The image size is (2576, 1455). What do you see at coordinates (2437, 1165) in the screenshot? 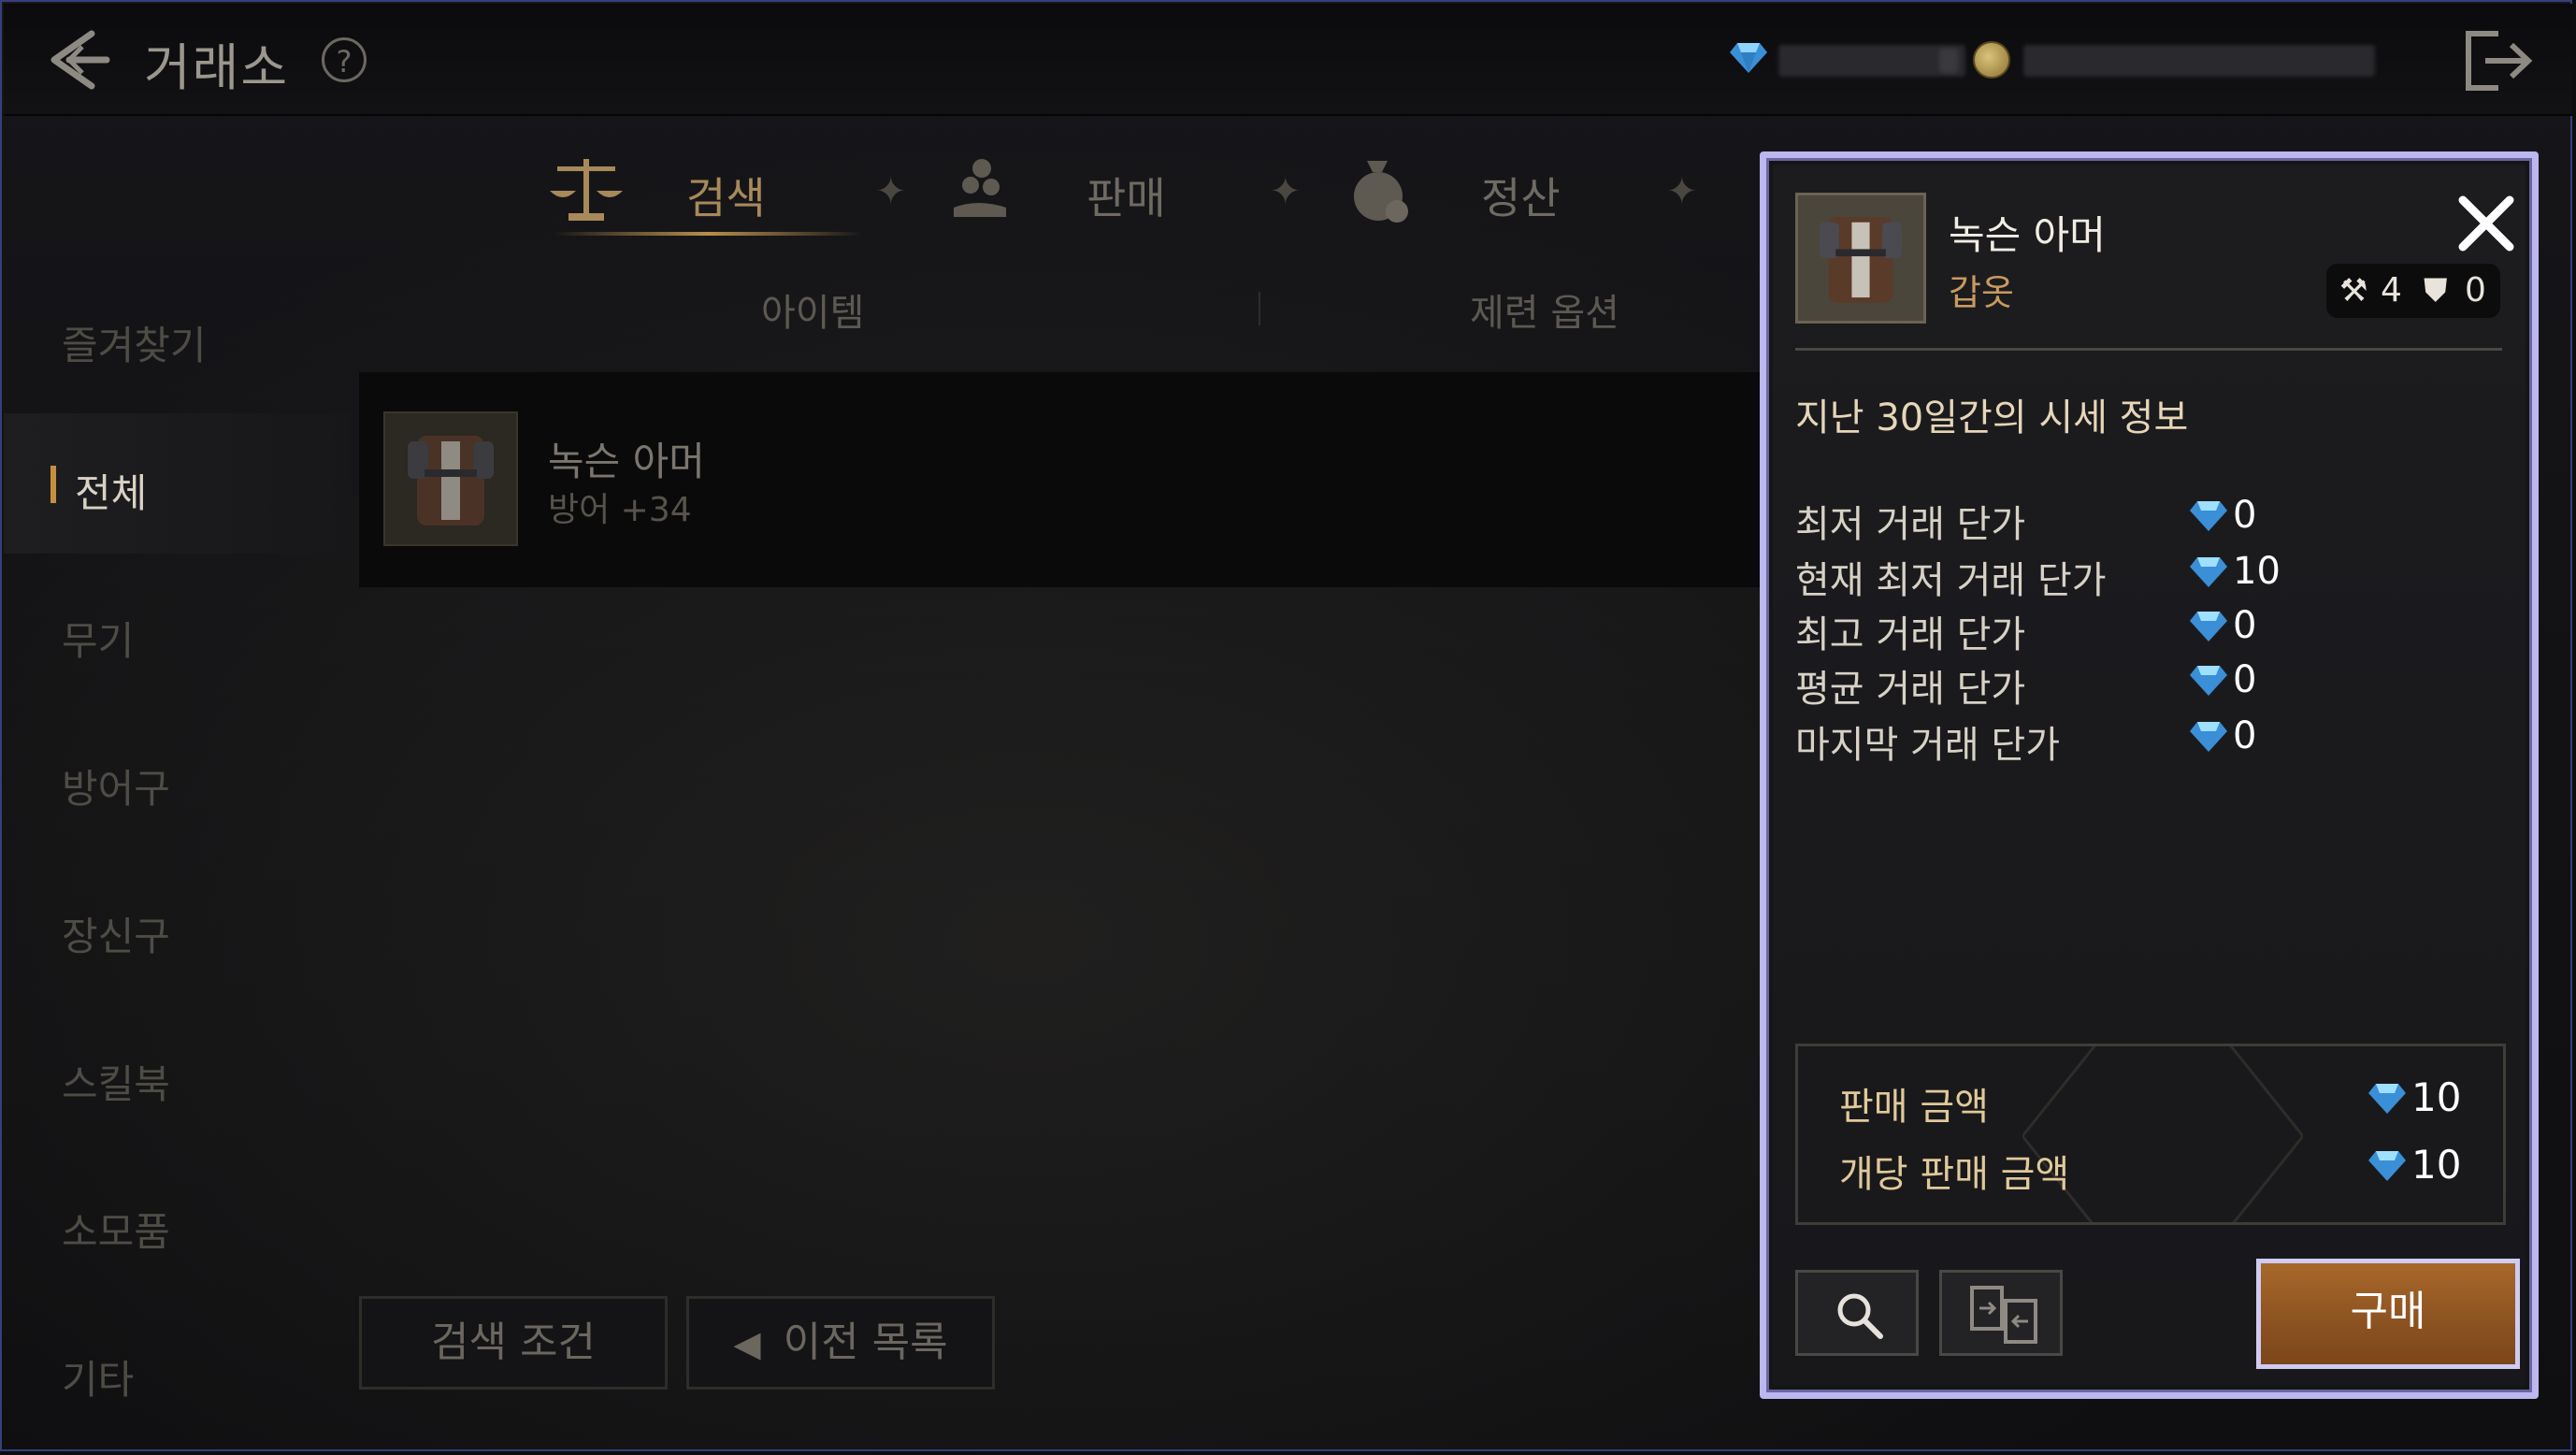
I see `unit-sale-amount-value: 10` at bounding box center [2437, 1165].